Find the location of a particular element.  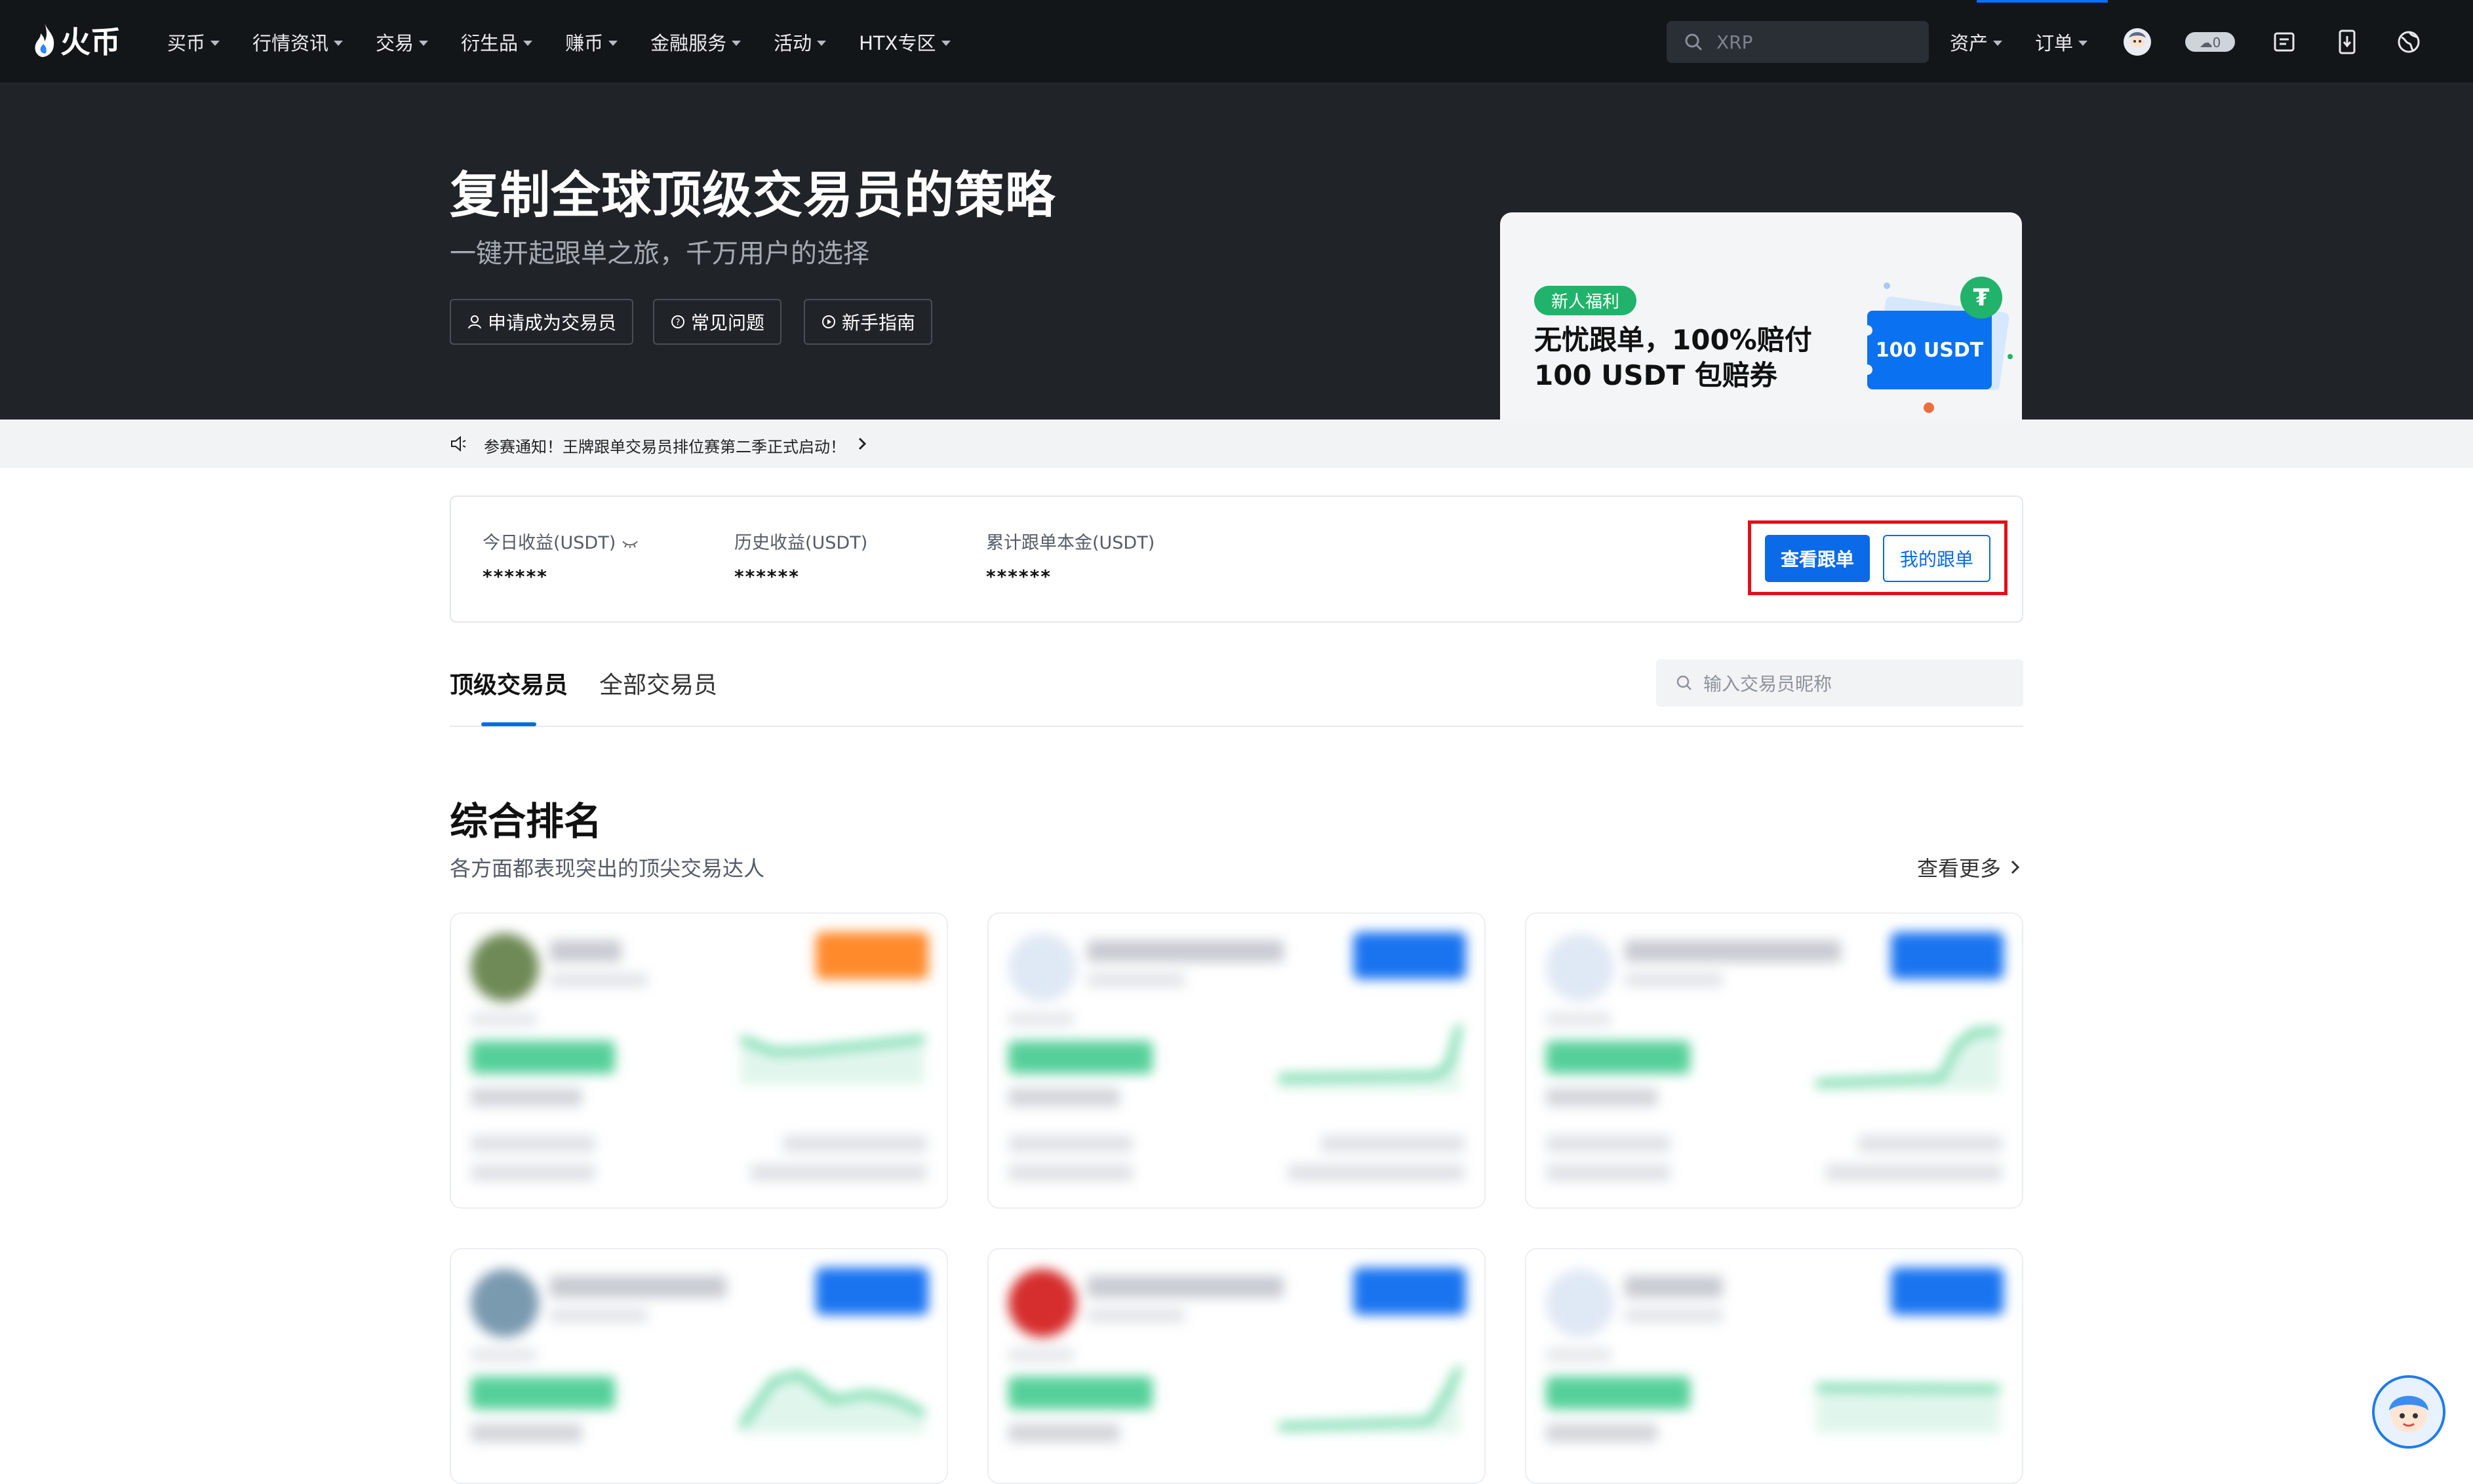

trader-subinfo is located at coordinates (598, 980).